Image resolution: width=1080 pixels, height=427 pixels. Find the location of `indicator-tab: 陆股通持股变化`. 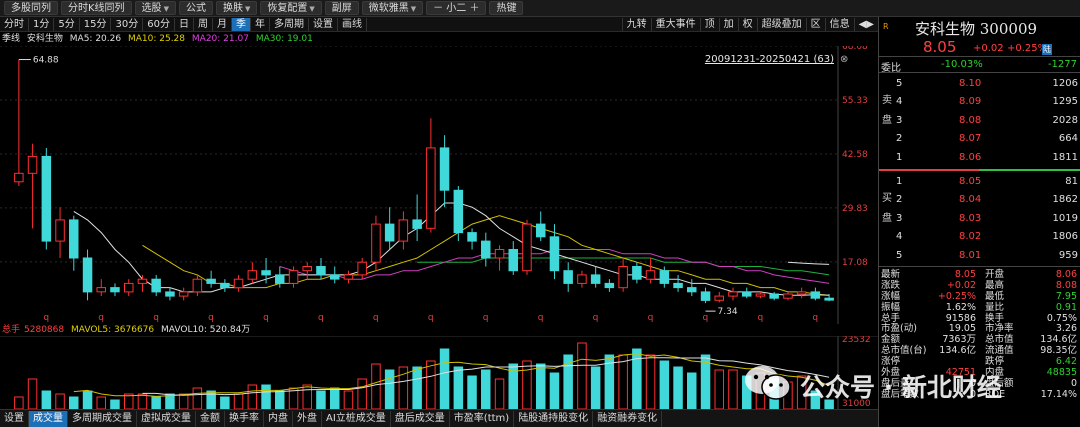

indicator-tab: 陆股通持股变化 is located at coordinates (554, 418).